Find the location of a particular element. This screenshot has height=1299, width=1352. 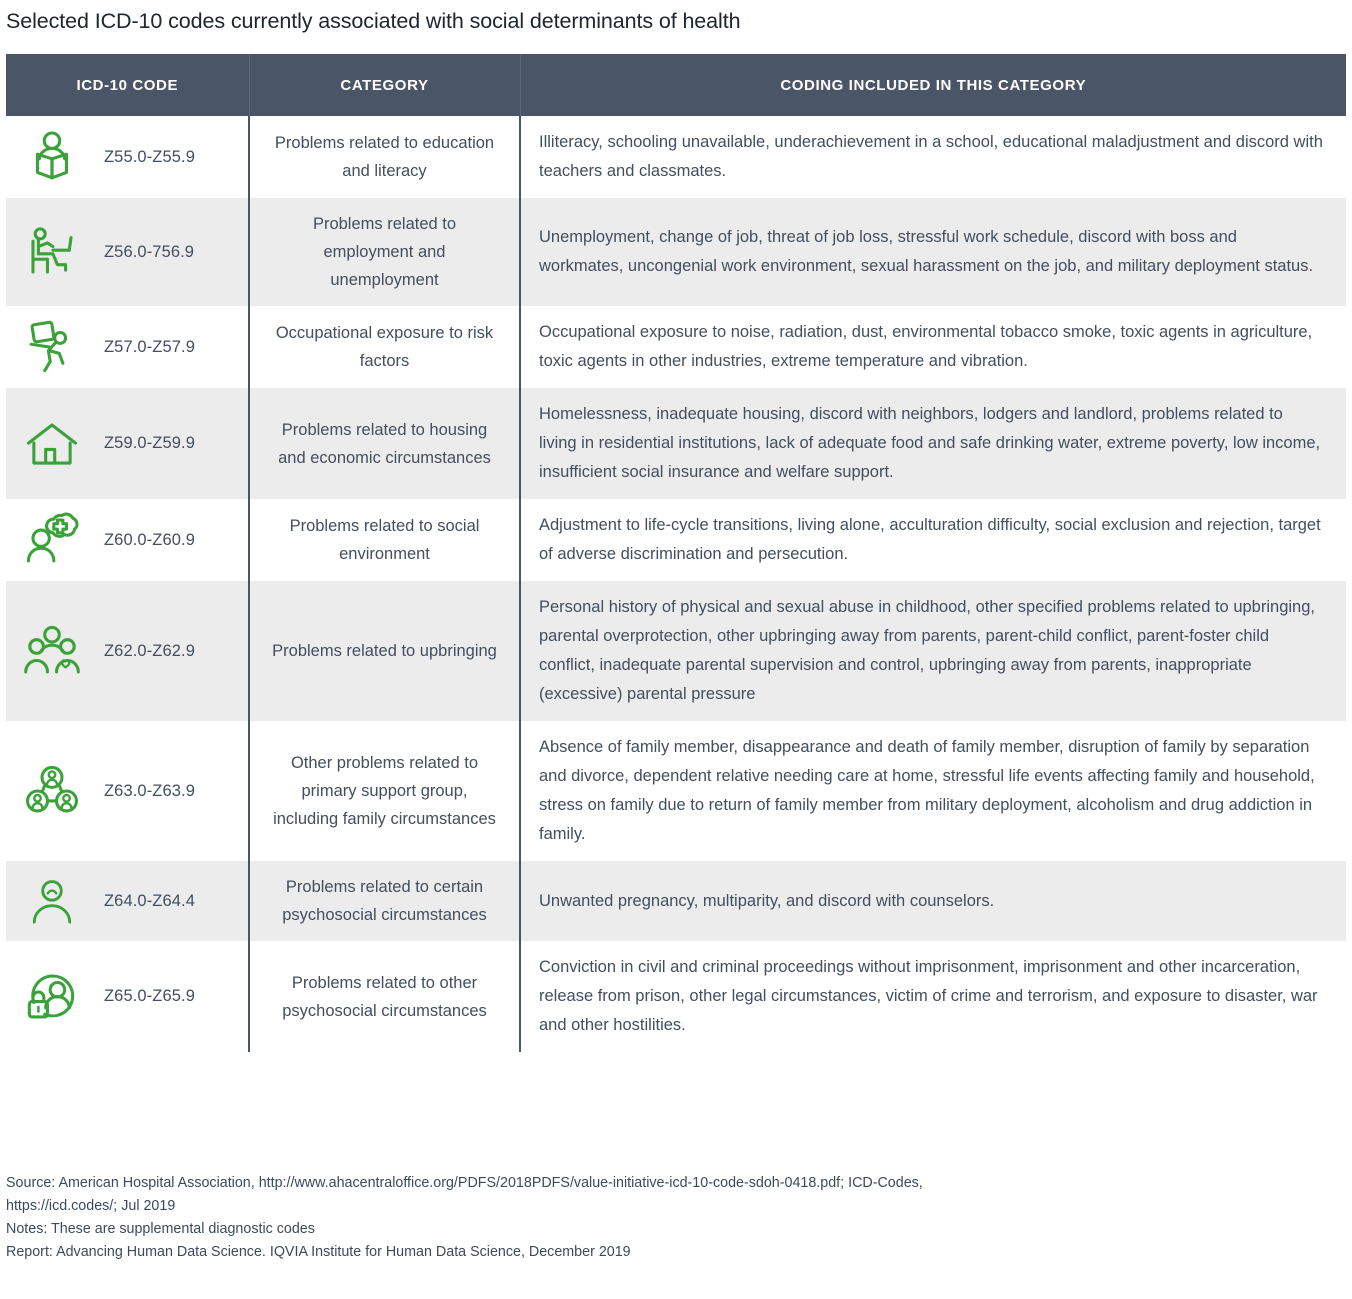

cell-category: Problems related to social environment is located at coordinates (385, 540).